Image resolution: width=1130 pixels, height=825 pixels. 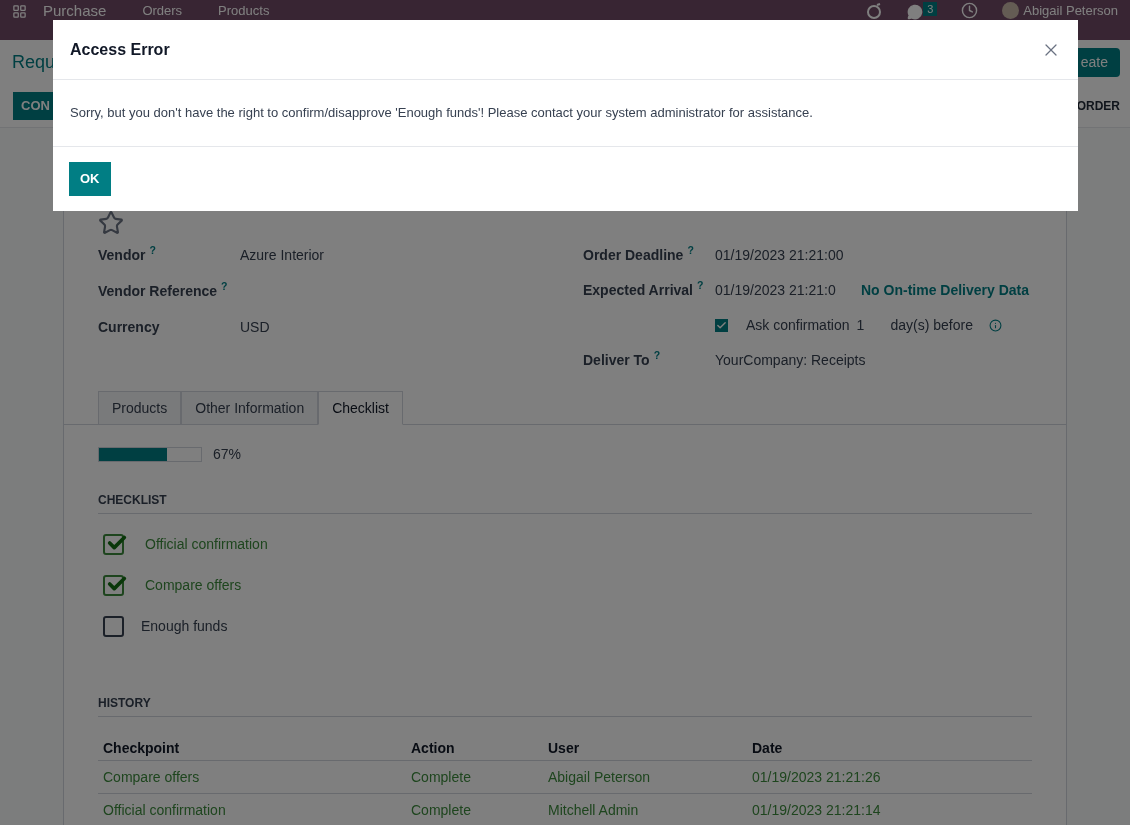 What do you see at coordinates (140, 408) in the screenshot?
I see `tab: Products` at bounding box center [140, 408].